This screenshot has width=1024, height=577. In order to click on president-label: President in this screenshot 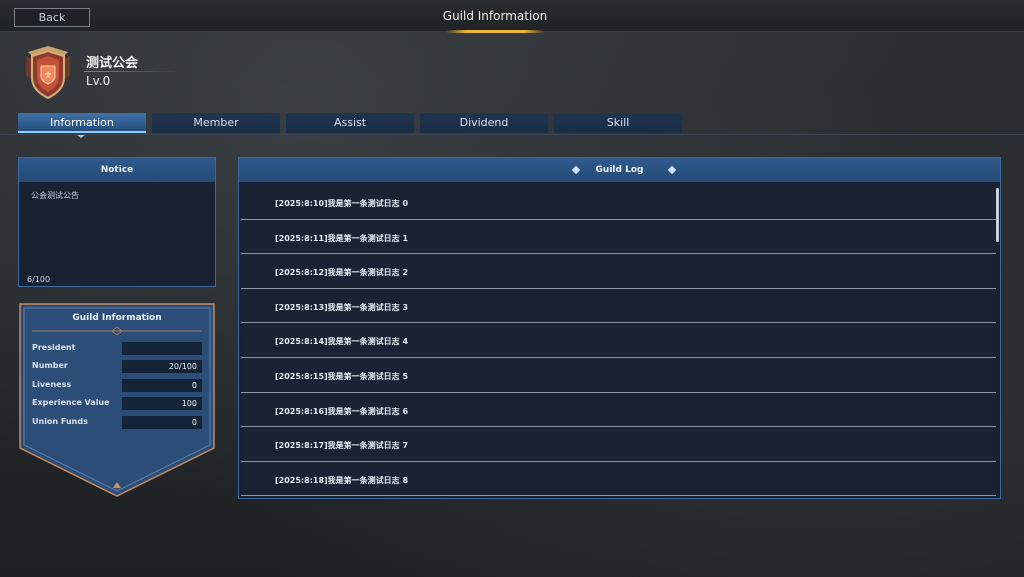, I will do `click(54, 347)`.